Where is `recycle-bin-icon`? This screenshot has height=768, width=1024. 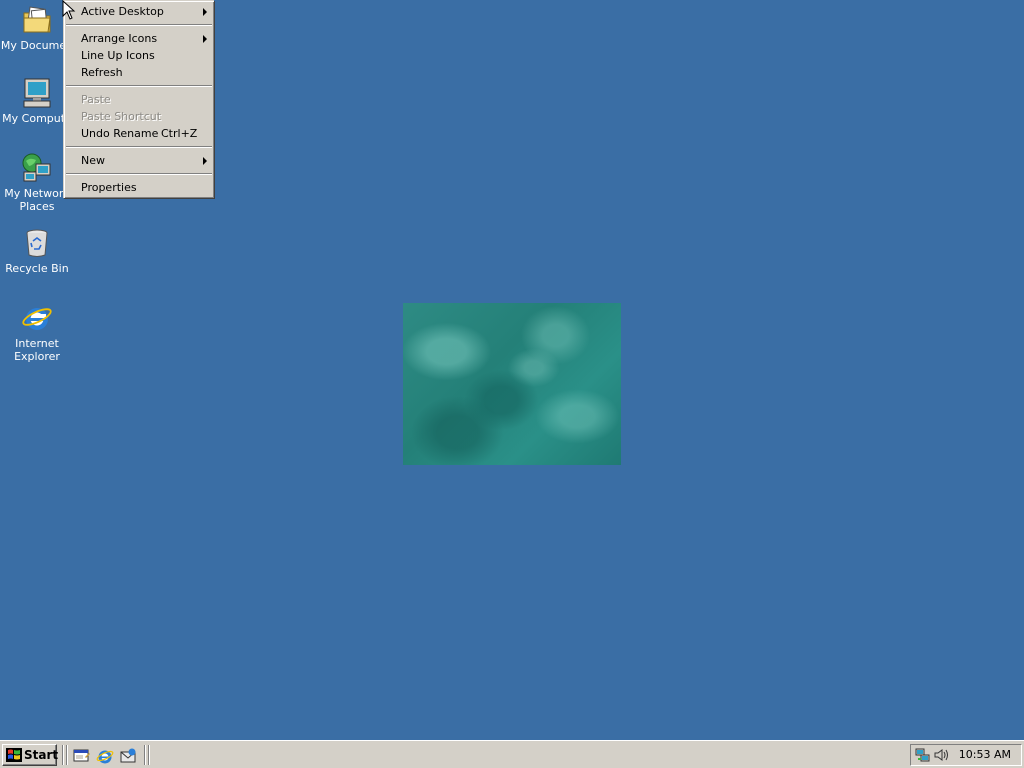
recycle-bin-icon is located at coordinates (37, 243).